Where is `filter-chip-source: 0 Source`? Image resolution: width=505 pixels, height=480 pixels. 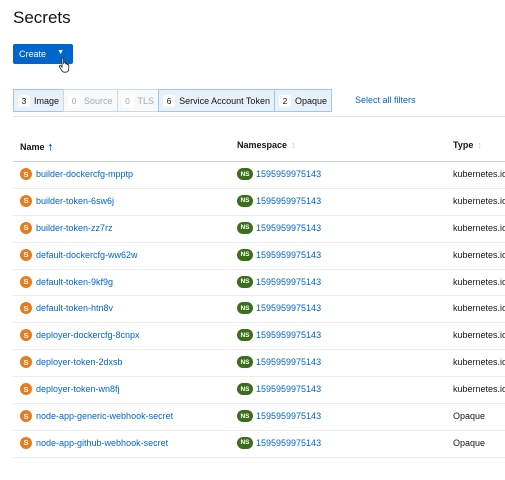 filter-chip-source: 0 Source is located at coordinates (90, 100).